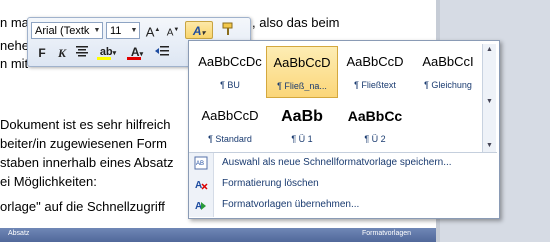  I want to click on style-preview: AaBbCc, so click(375, 116).